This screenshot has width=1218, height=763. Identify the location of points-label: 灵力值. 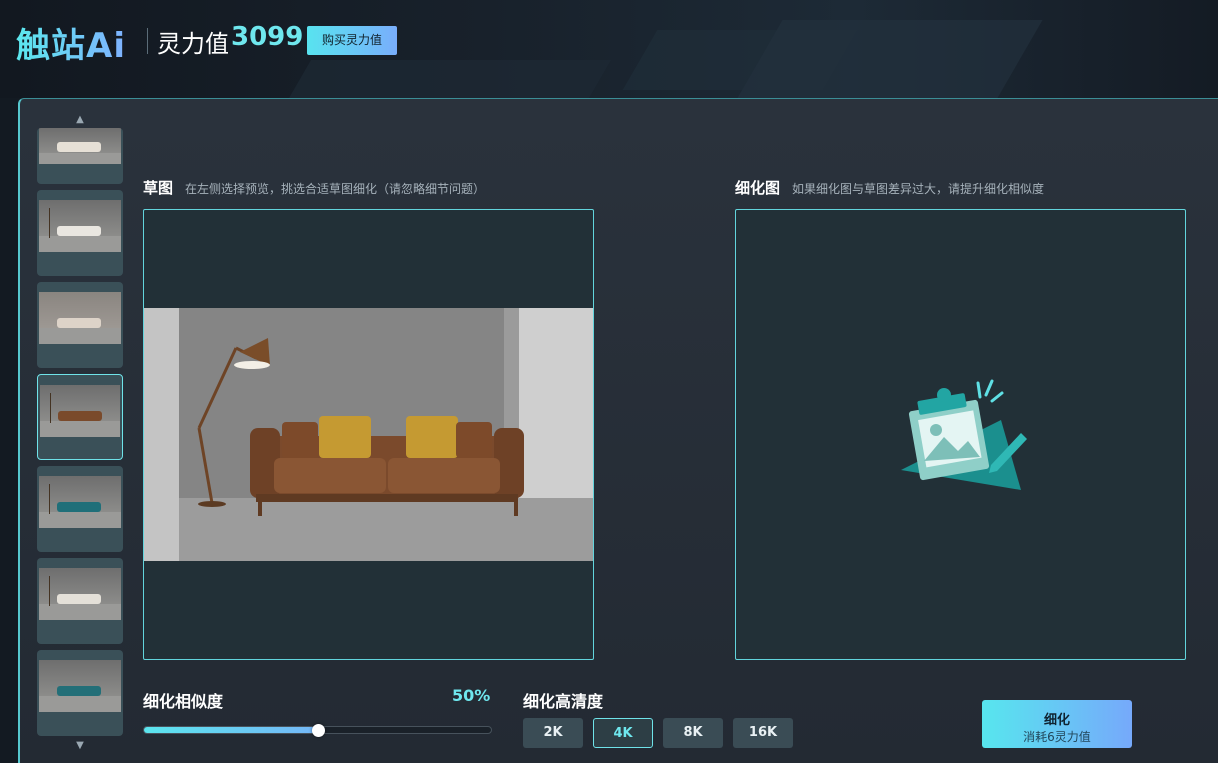
(193, 44).